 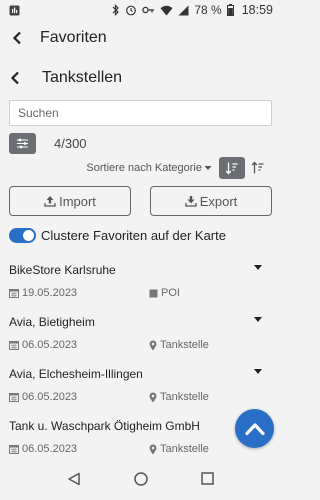 I want to click on status-bar: 78 % 18:59, so click(x=140, y=10).